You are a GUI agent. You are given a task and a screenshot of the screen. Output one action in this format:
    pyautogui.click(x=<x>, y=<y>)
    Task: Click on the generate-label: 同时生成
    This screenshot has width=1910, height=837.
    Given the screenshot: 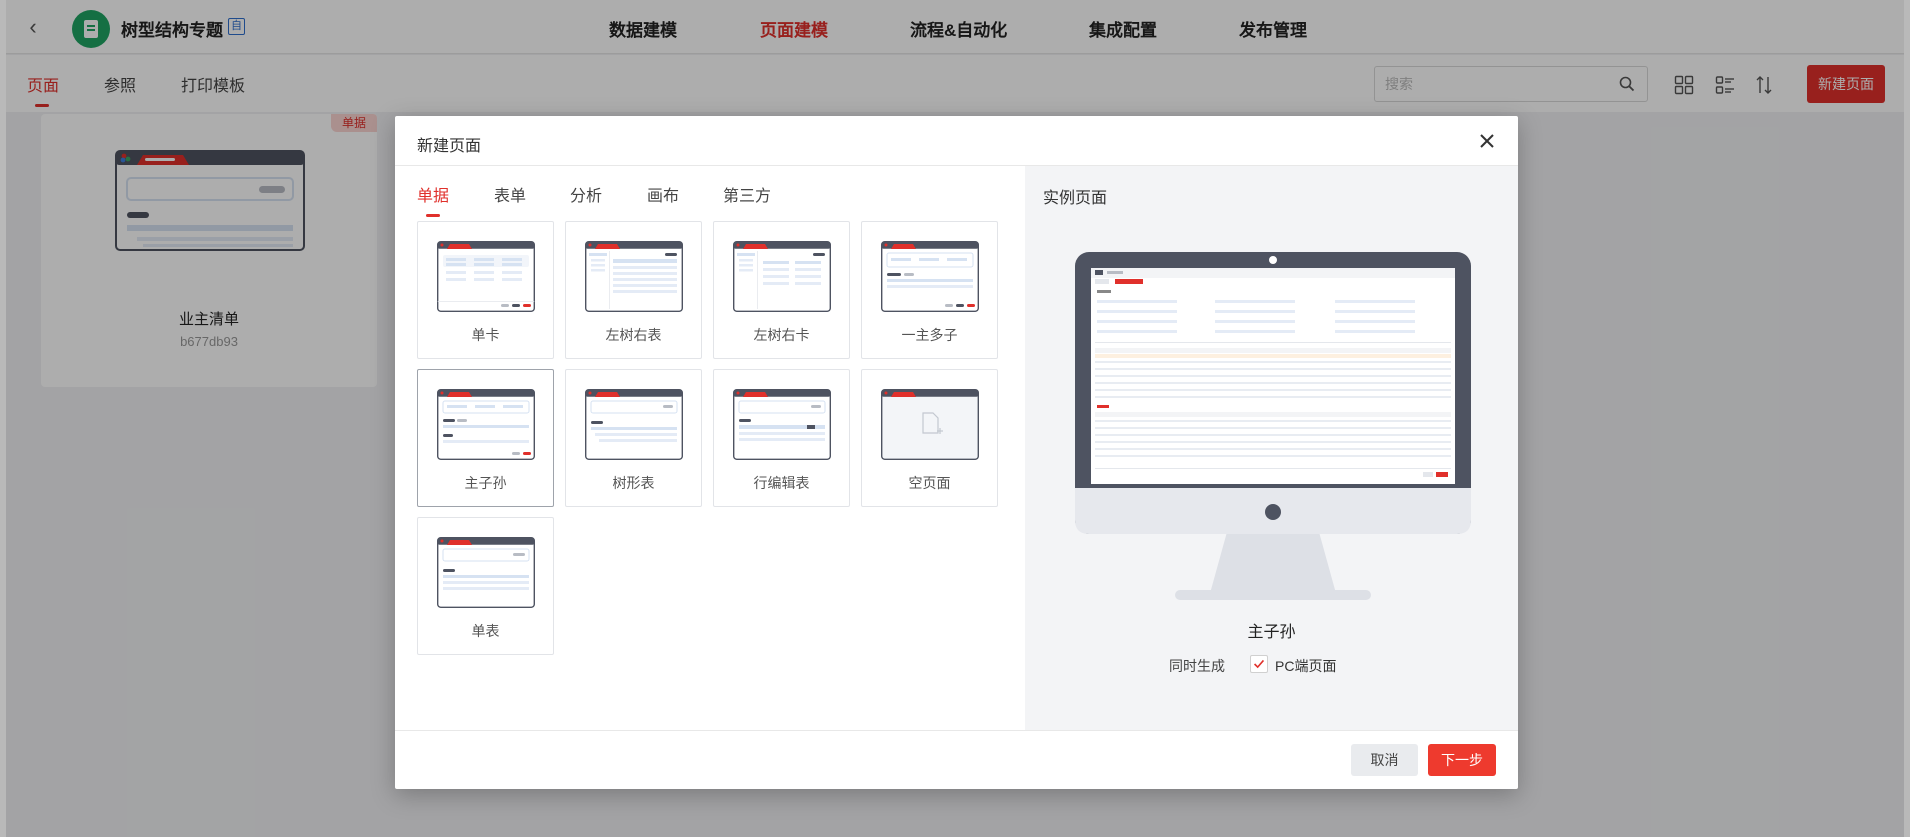 What is the action you would take?
    pyautogui.click(x=1197, y=666)
    